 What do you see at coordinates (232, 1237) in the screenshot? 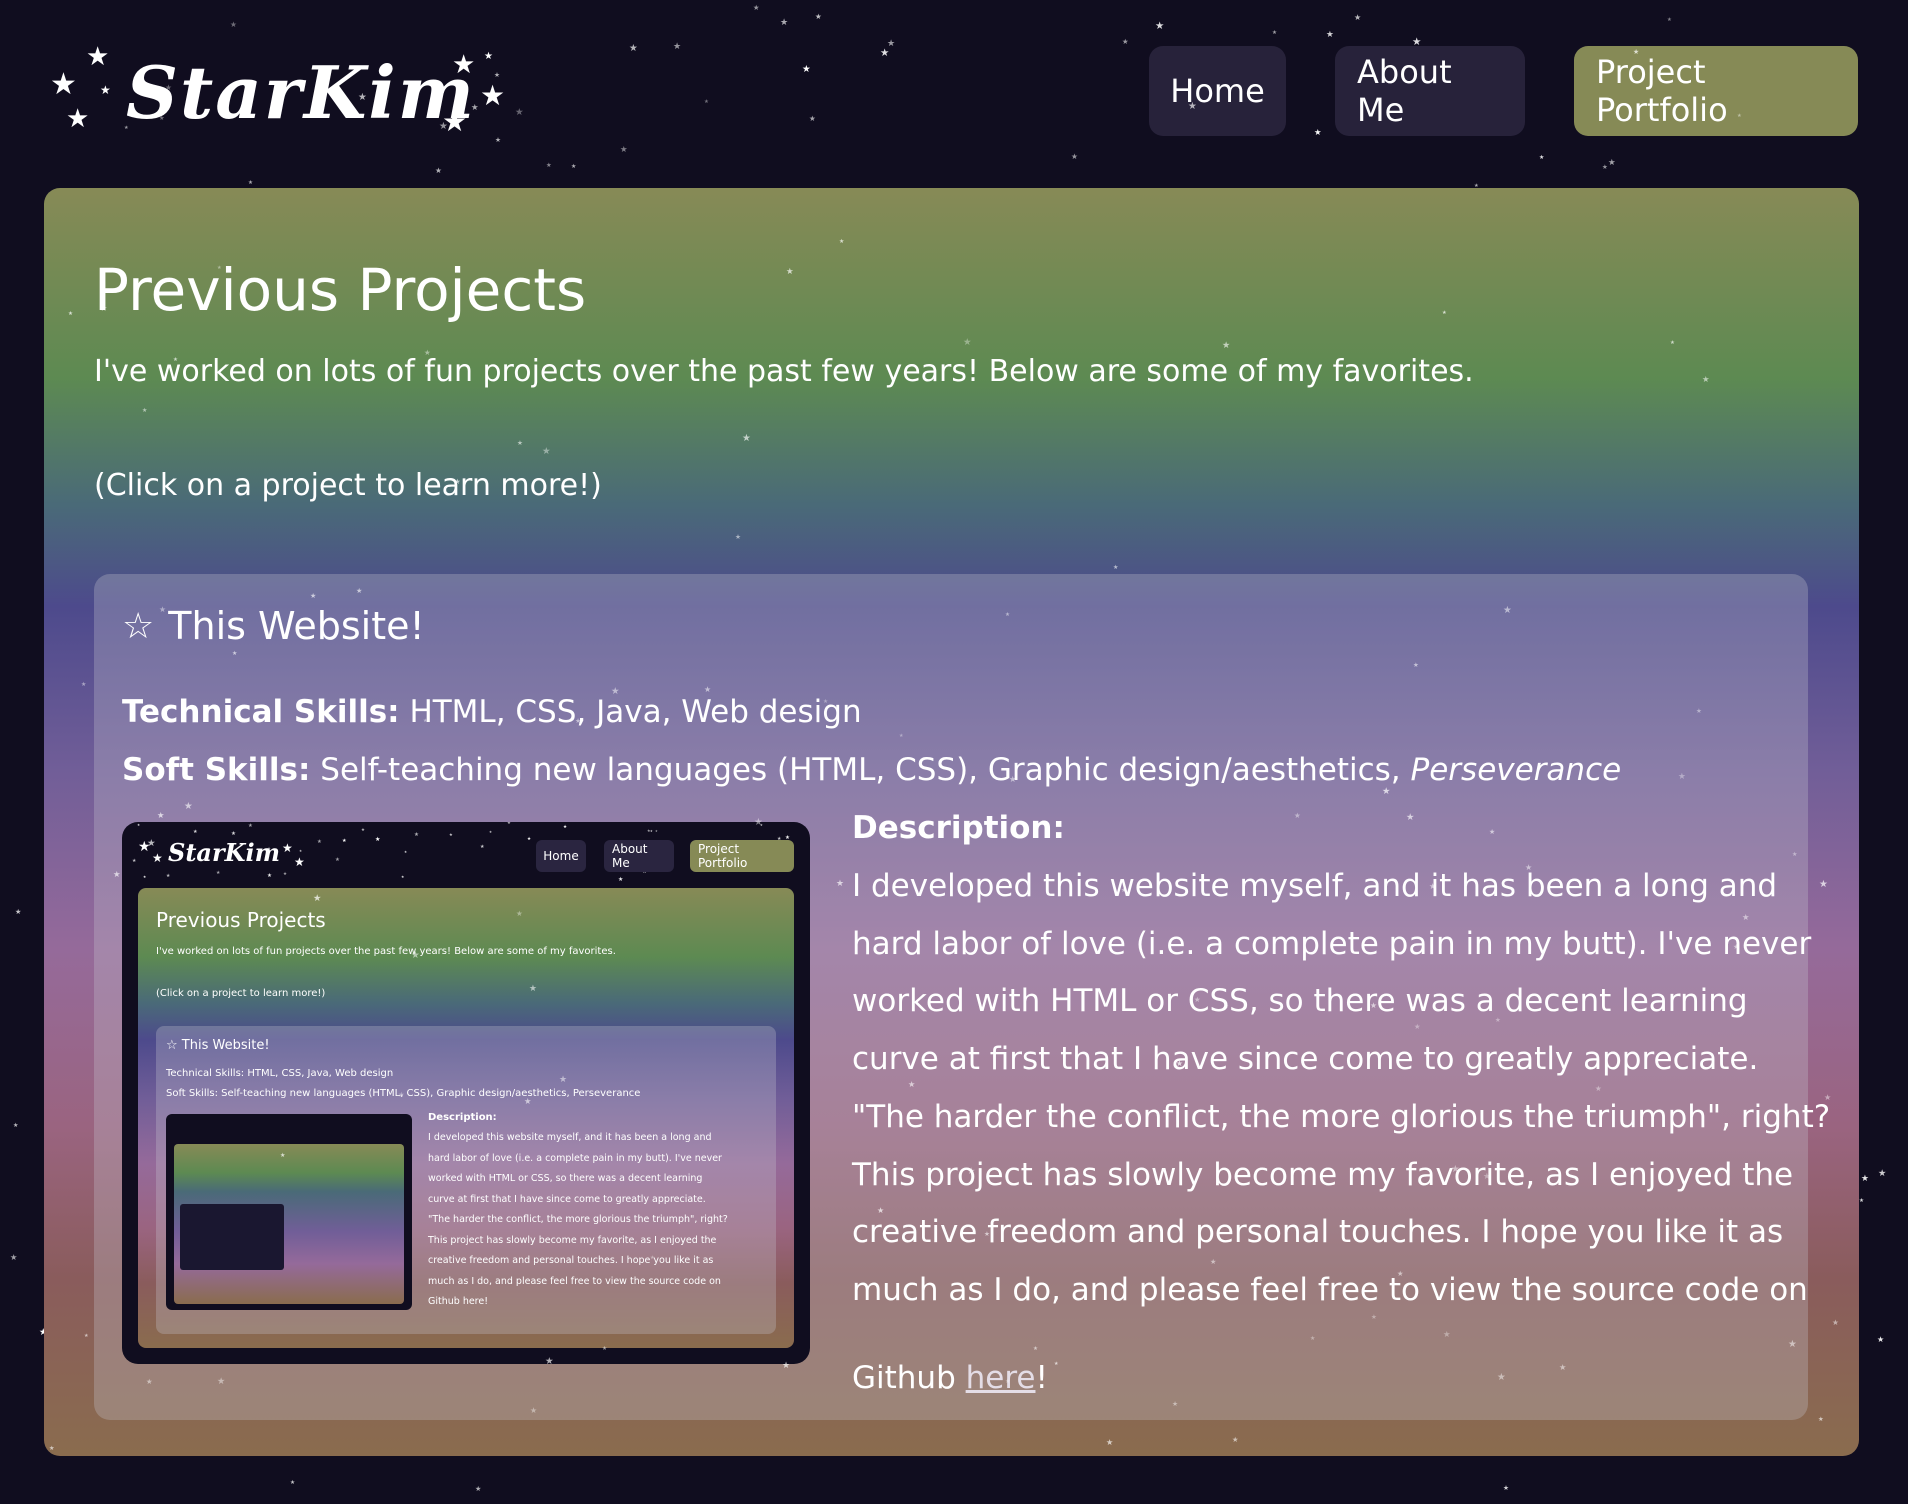
I see `preview-nested-mini` at bounding box center [232, 1237].